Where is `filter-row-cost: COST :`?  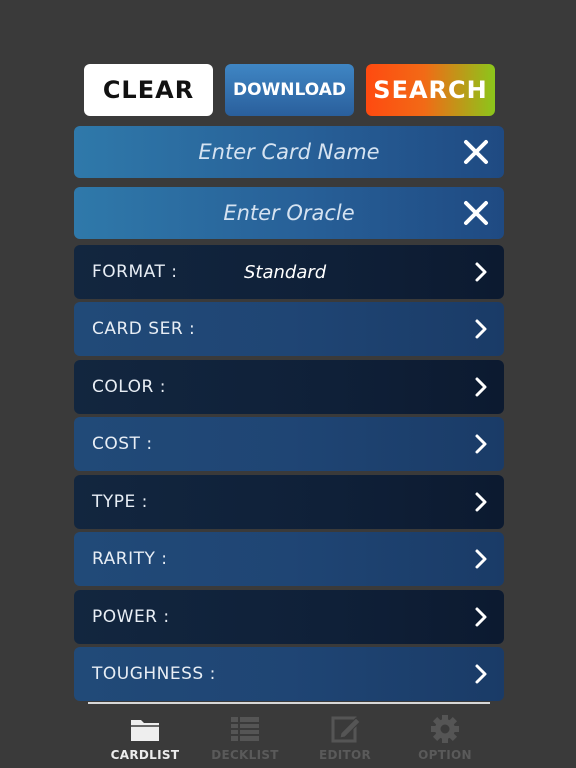 filter-row-cost: COST : is located at coordinates (289, 444).